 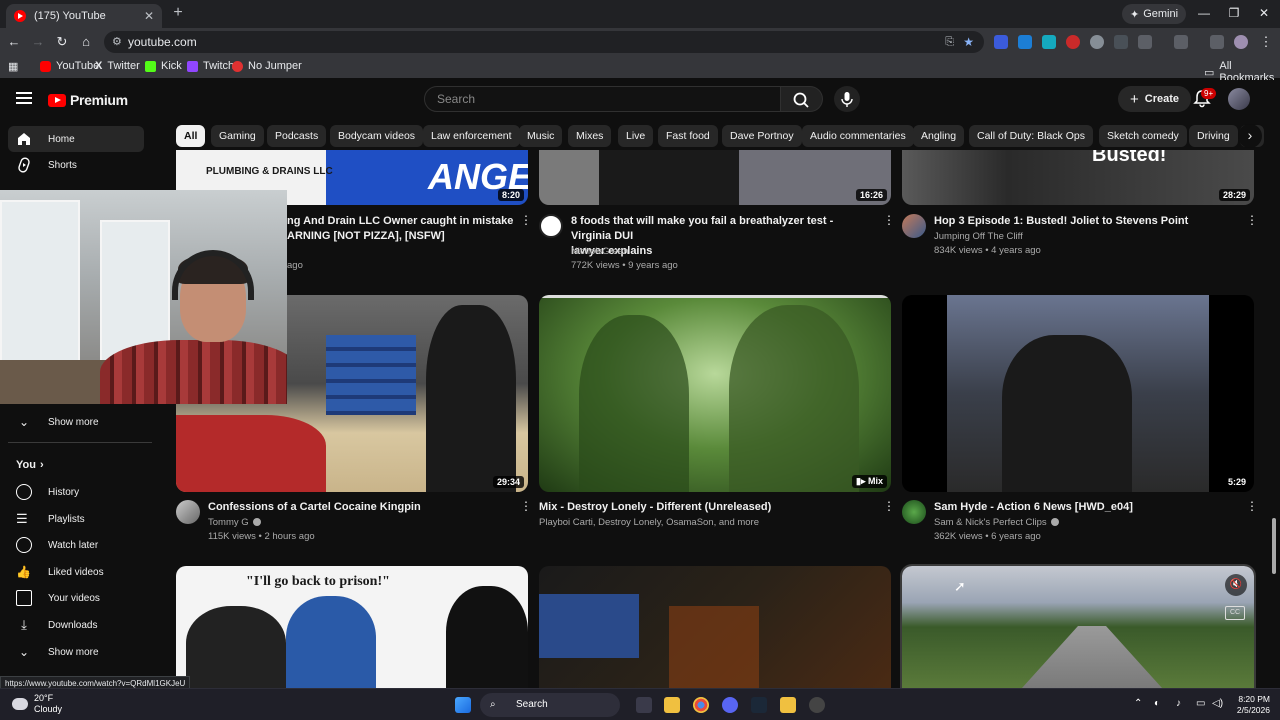 What do you see at coordinates (1235, 613) in the screenshot?
I see `captions-icon: CC` at bounding box center [1235, 613].